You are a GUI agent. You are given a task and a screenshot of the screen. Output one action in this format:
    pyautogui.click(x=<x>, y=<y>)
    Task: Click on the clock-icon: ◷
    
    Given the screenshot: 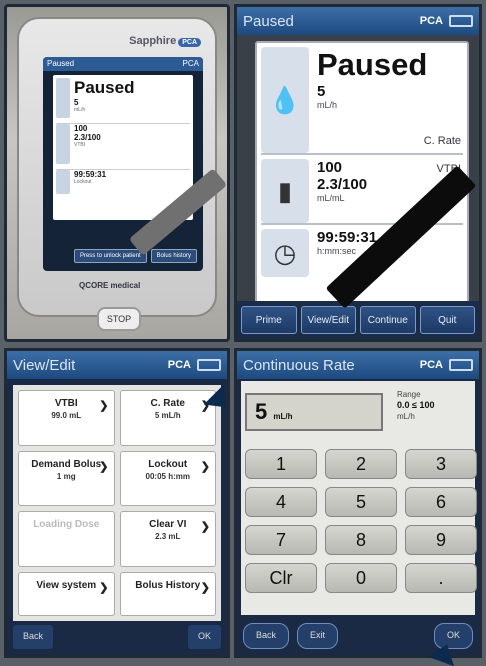 What is the action you would take?
    pyautogui.click(x=285, y=253)
    